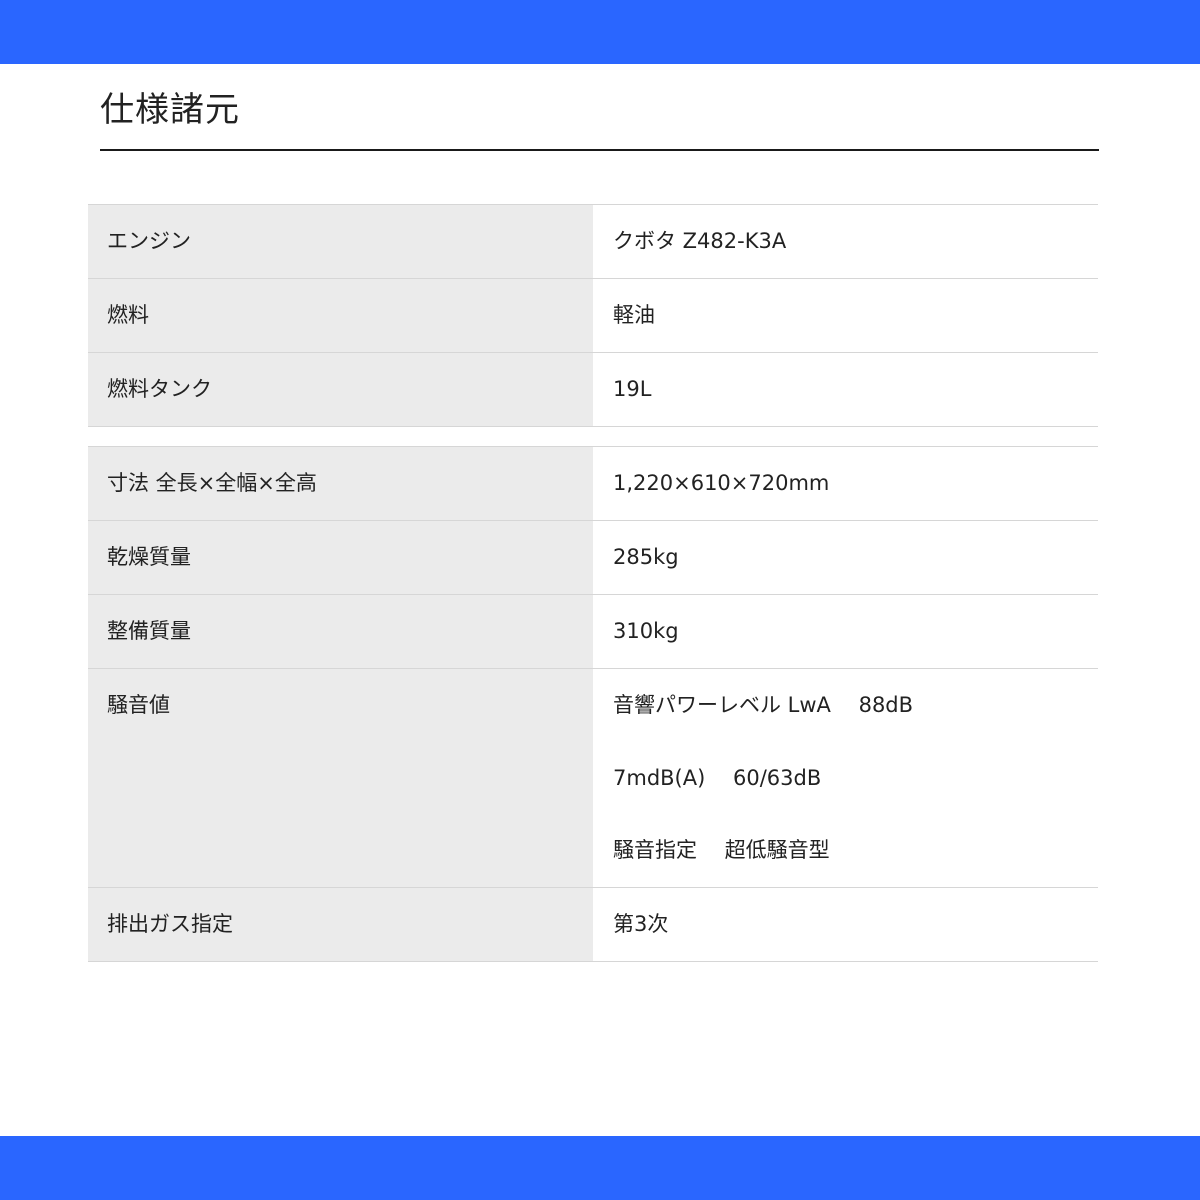  I want to click on spec-label: 整備質量, so click(340, 631).